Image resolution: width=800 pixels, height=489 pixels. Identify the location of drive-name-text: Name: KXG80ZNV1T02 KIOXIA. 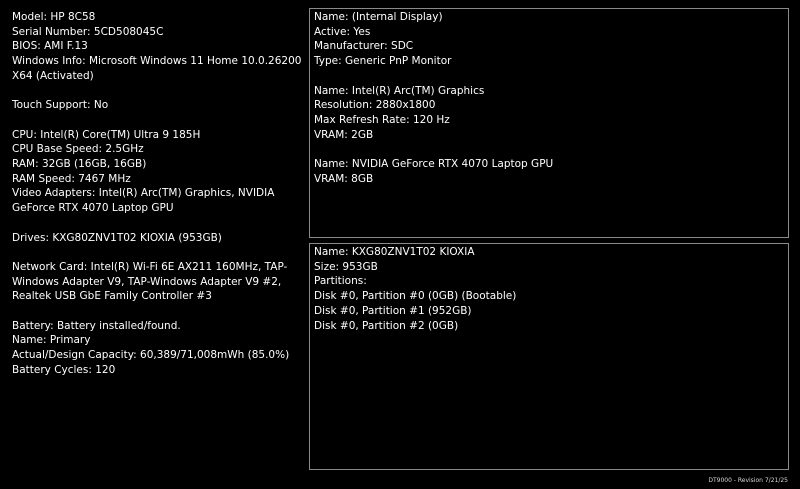
(394, 252).